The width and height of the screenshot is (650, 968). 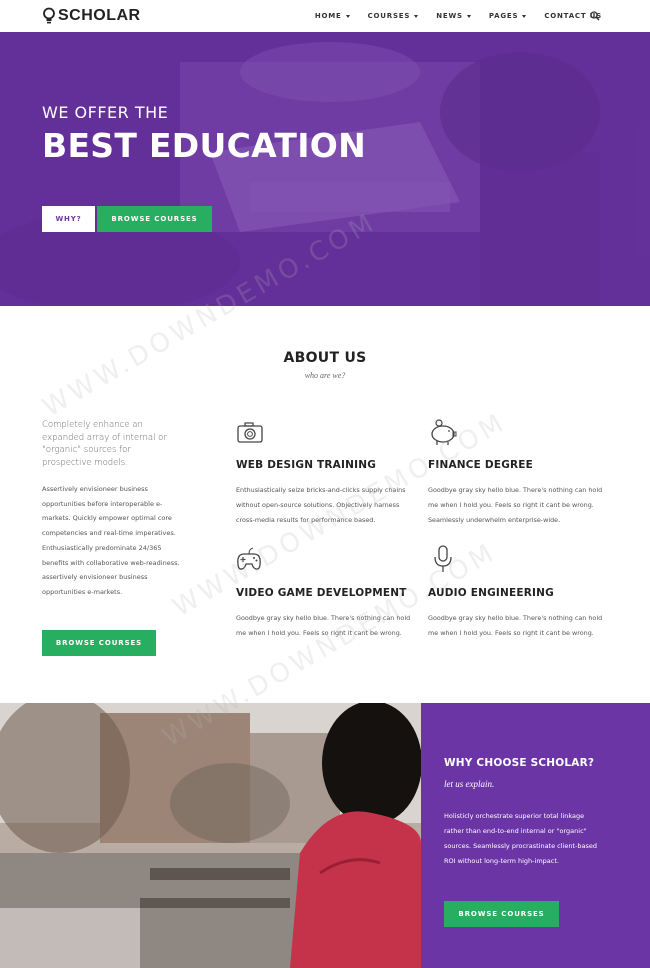 I want to click on why-browse-courses-button: BROWSE COURSES, so click(x=501, y=914).